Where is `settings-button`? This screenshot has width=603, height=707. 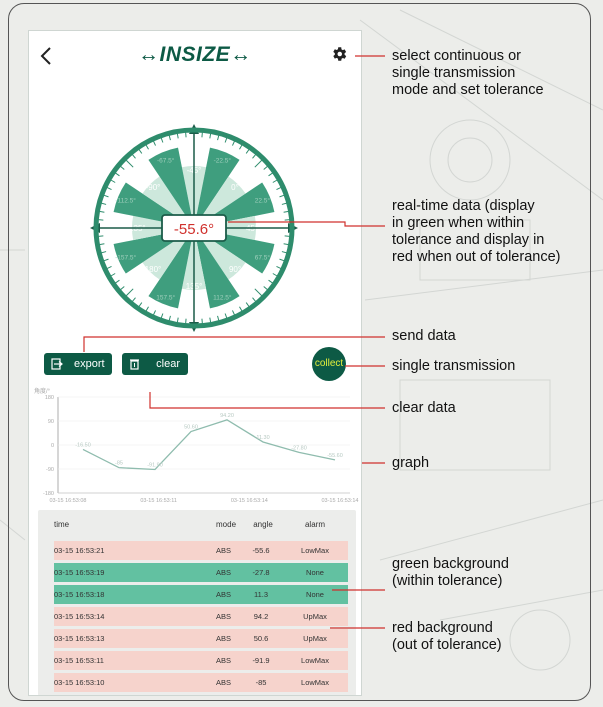 settings-button is located at coordinates (339, 54).